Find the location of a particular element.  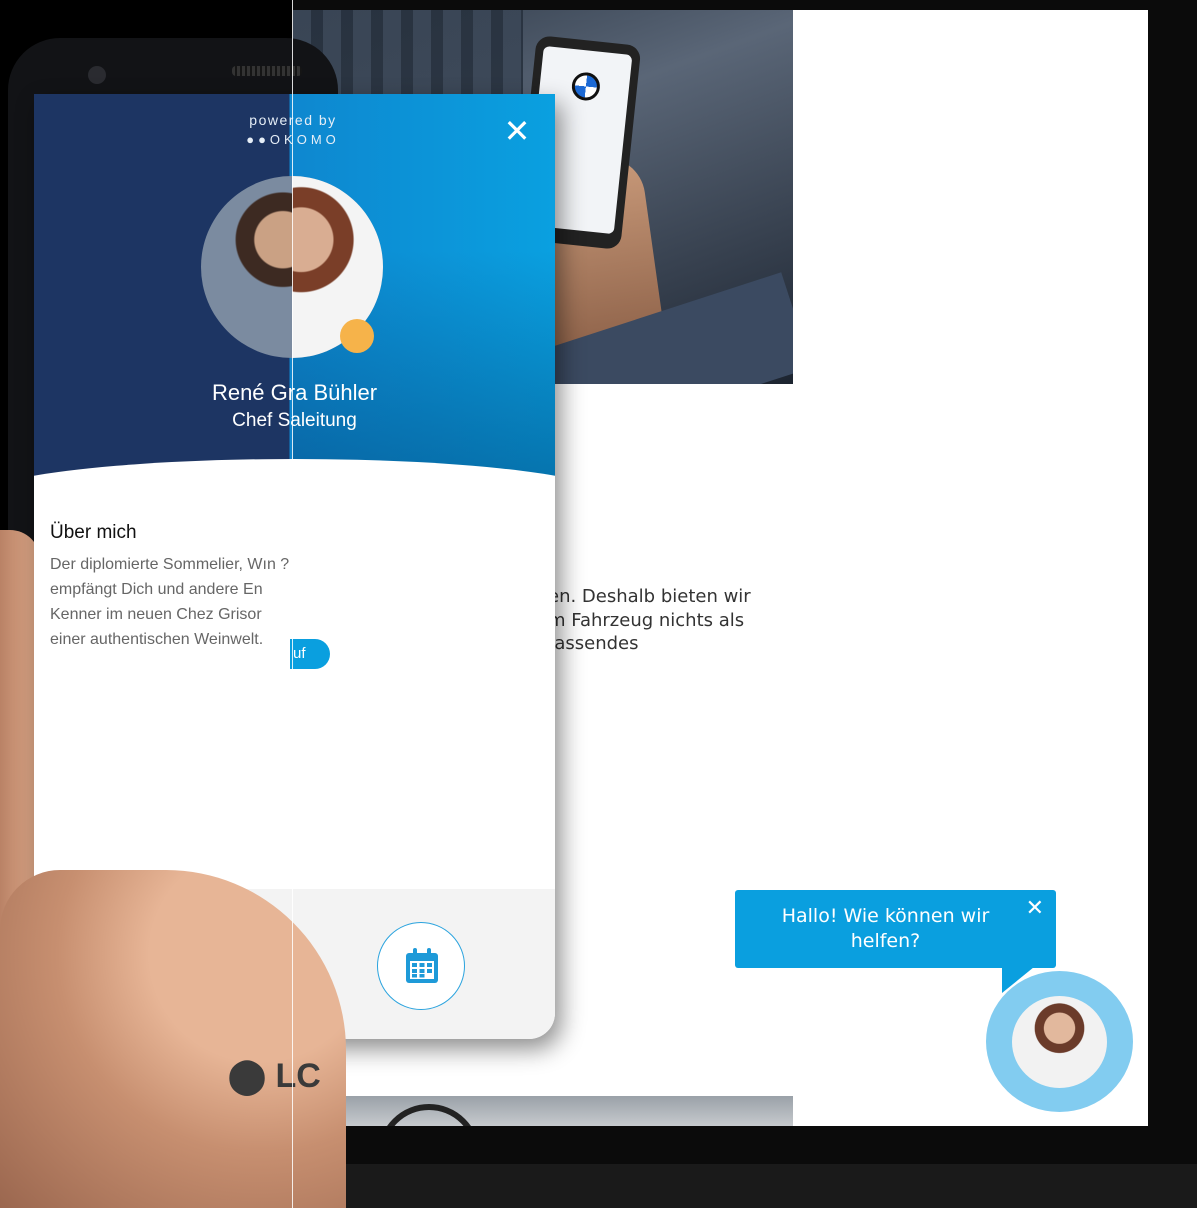

about-line: Der diplomierte Sommelier, Wın ? is located at coordinates (170, 564).